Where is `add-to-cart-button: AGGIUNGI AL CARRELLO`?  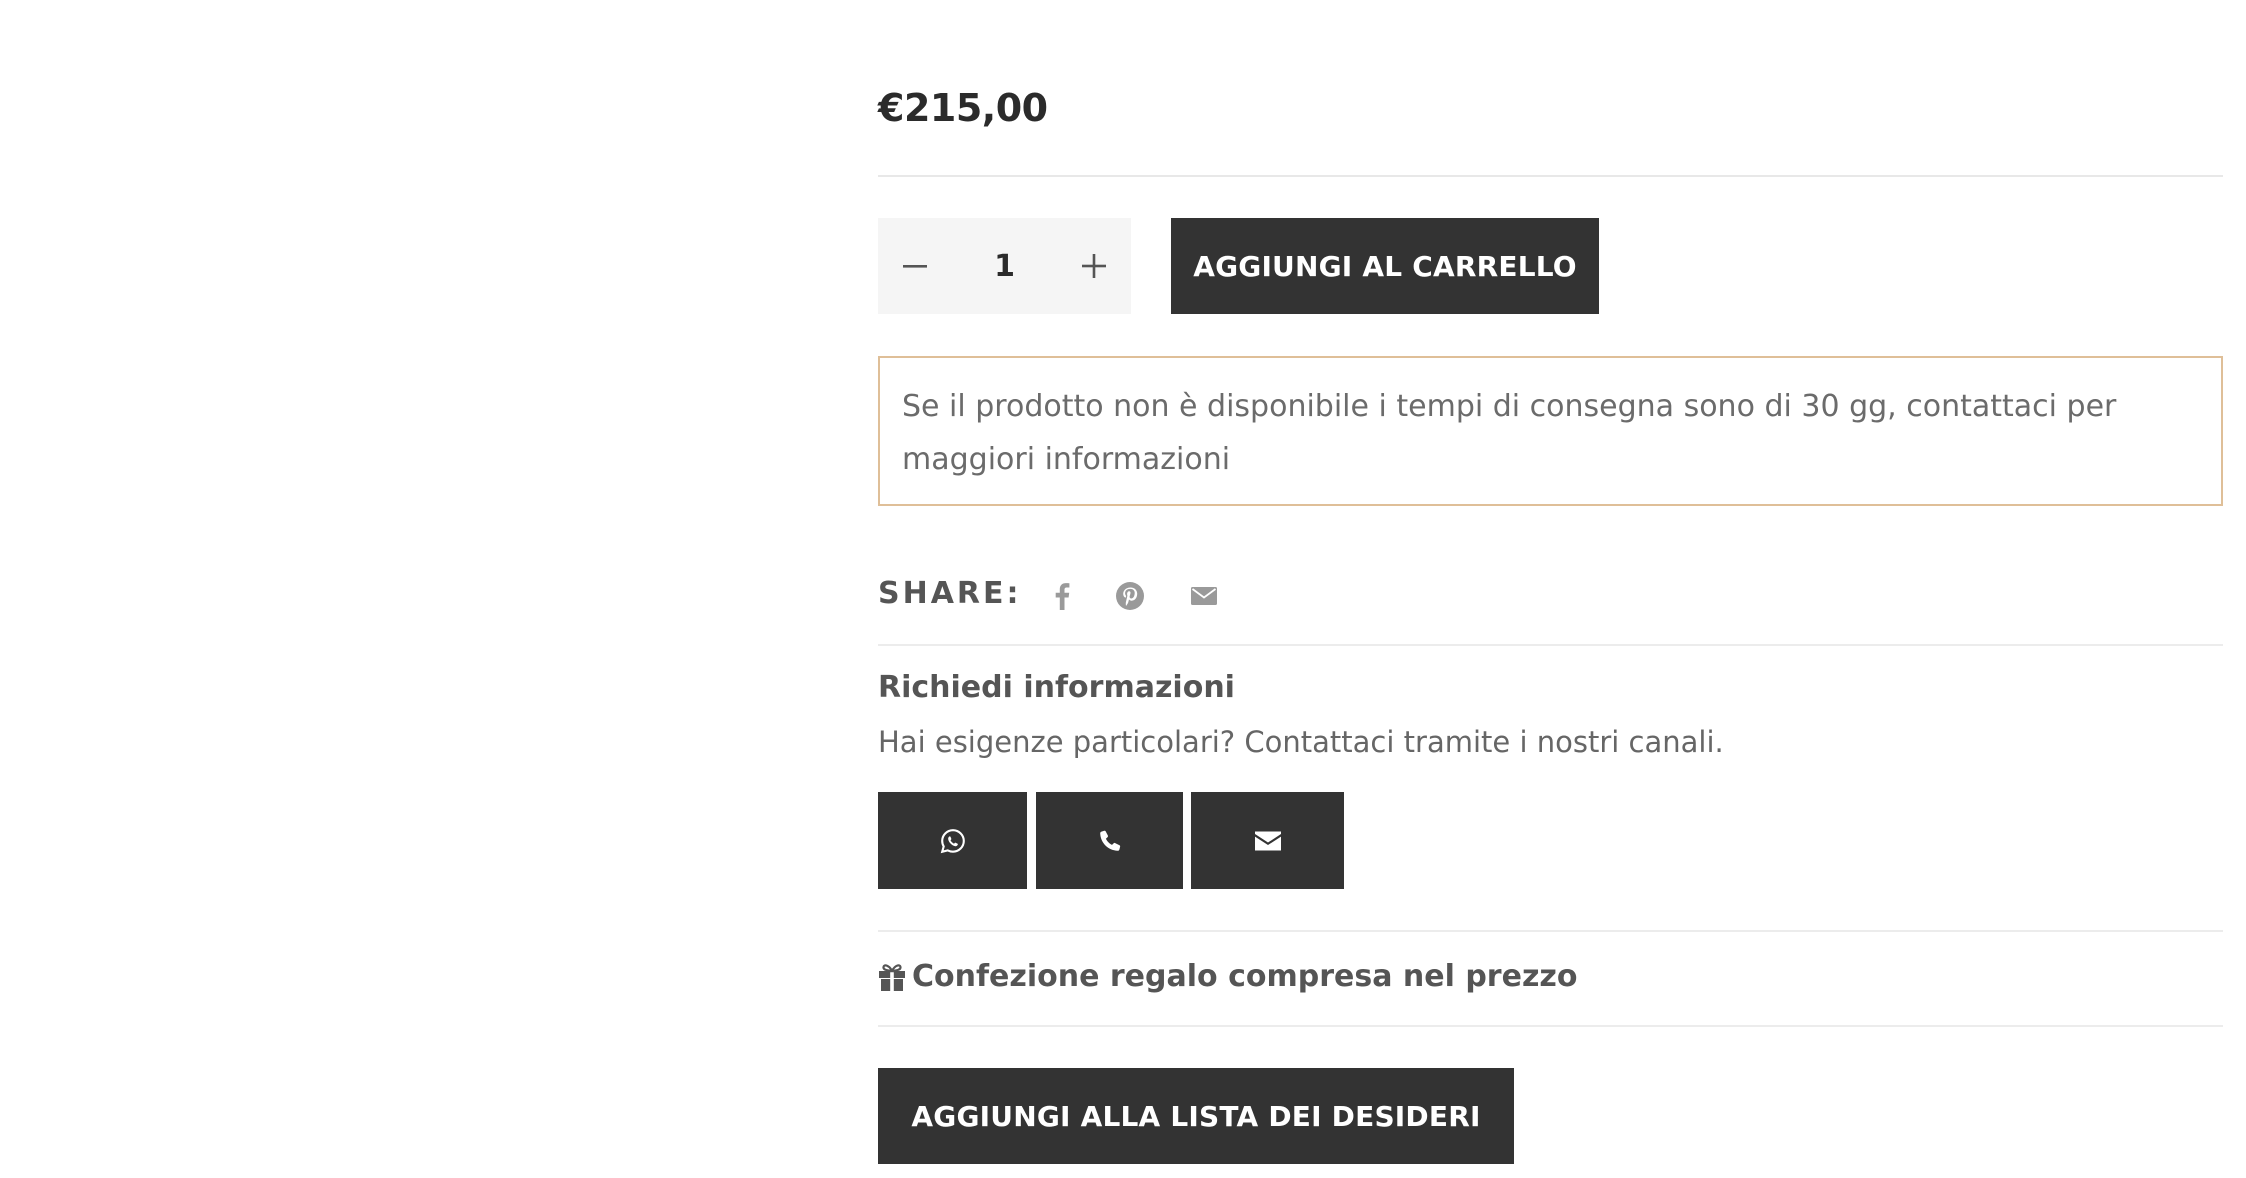 add-to-cart-button: AGGIUNGI AL CARRELLO is located at coordinates (1385, 266).